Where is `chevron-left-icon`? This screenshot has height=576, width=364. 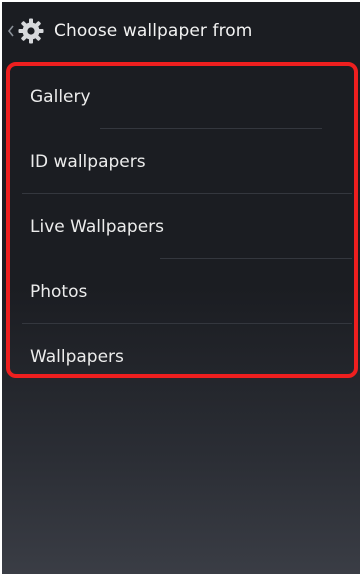
chevron-left-icon is located at coordinates (10, 31).